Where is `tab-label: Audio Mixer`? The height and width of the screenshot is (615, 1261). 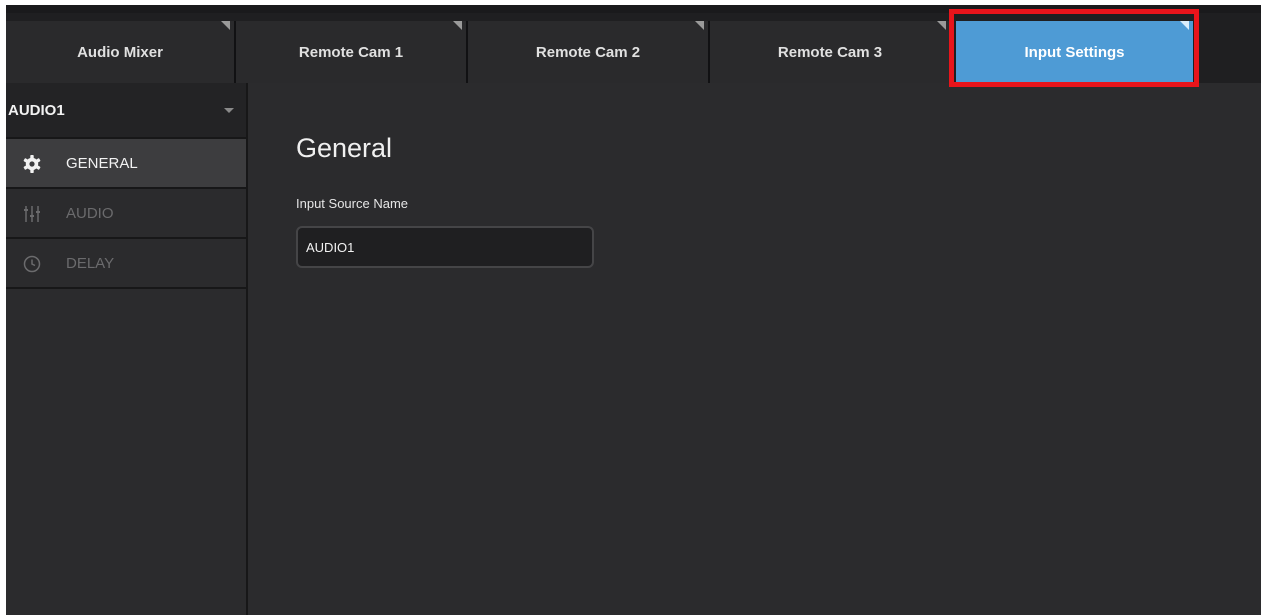
tab-label: Audio Mixer is located at coordinates (120, 52).